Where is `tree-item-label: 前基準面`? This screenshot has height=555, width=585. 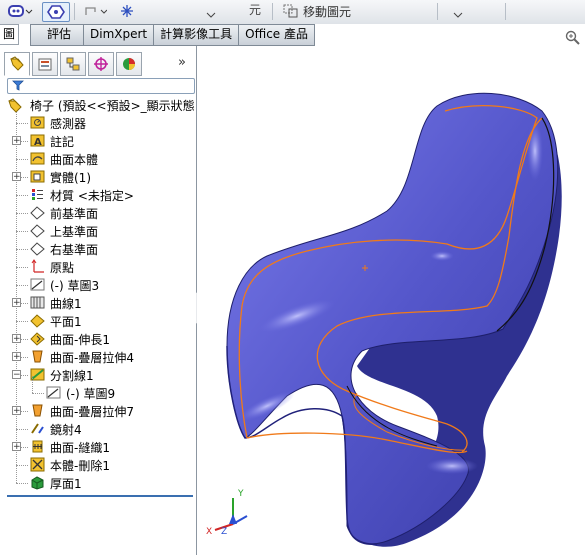 tree-item-label: 前基準面 is located at coordinates (74, 213).